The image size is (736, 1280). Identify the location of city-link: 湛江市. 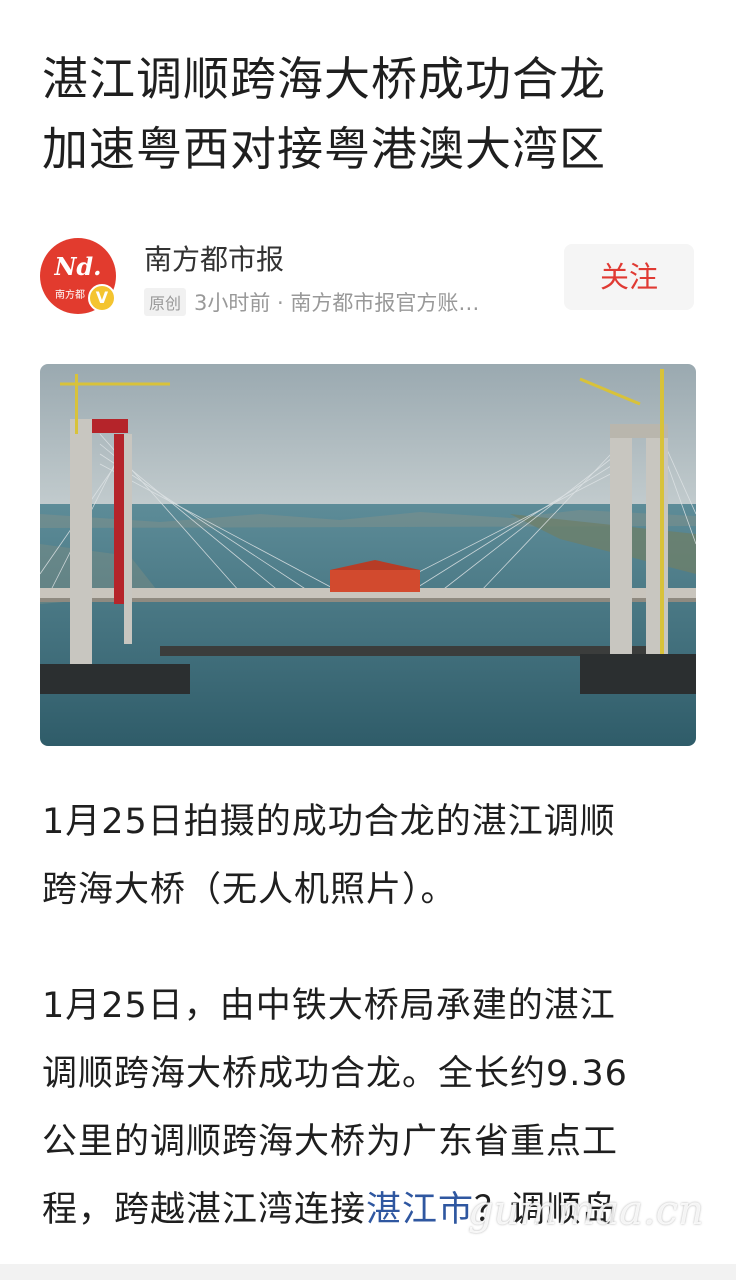
(420, 1210).